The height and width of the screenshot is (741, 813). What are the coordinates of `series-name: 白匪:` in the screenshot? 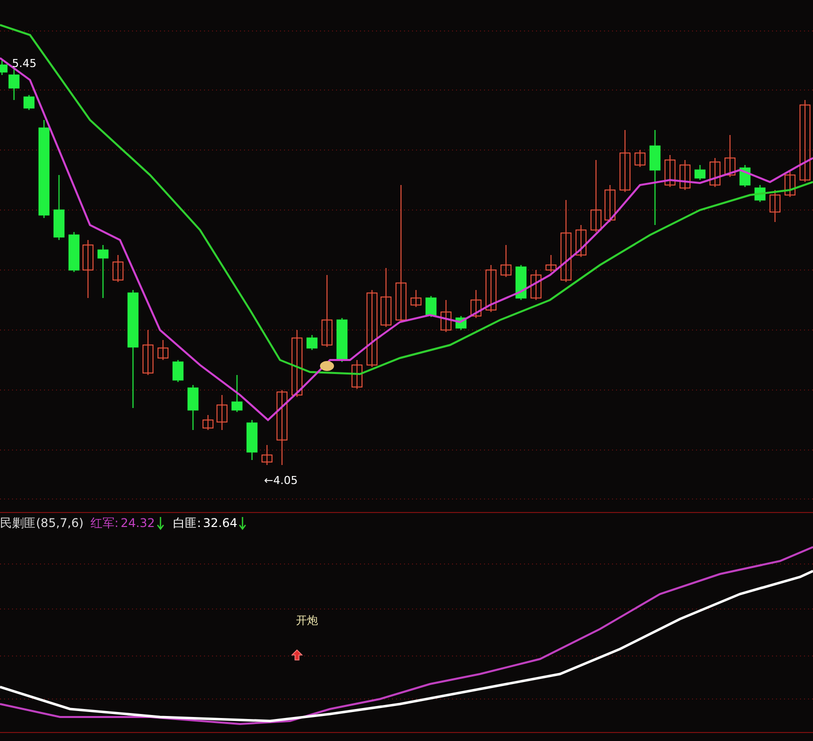 It's located at (186, 523).